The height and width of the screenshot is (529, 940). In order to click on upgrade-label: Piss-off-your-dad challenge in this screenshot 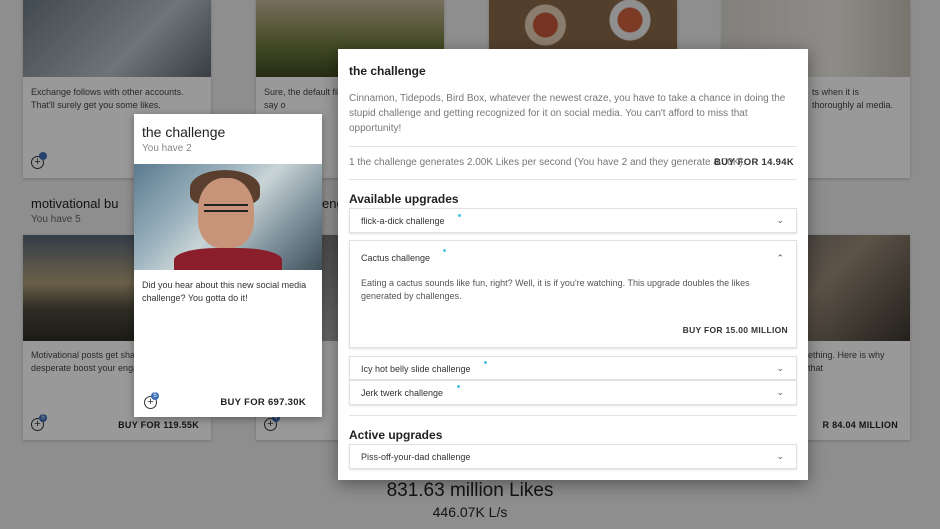, I will do `click(416, 457)`.